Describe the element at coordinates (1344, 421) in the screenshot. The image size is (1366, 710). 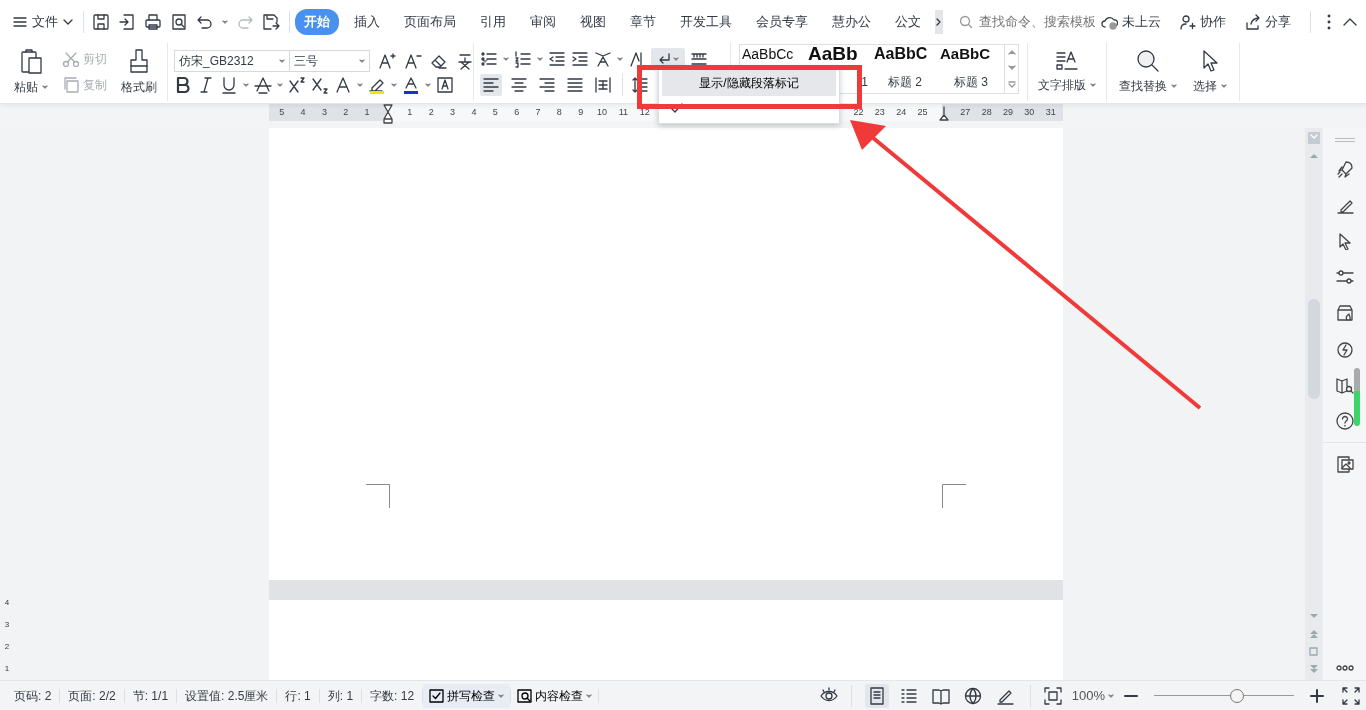
I see `help-icon` at that location.